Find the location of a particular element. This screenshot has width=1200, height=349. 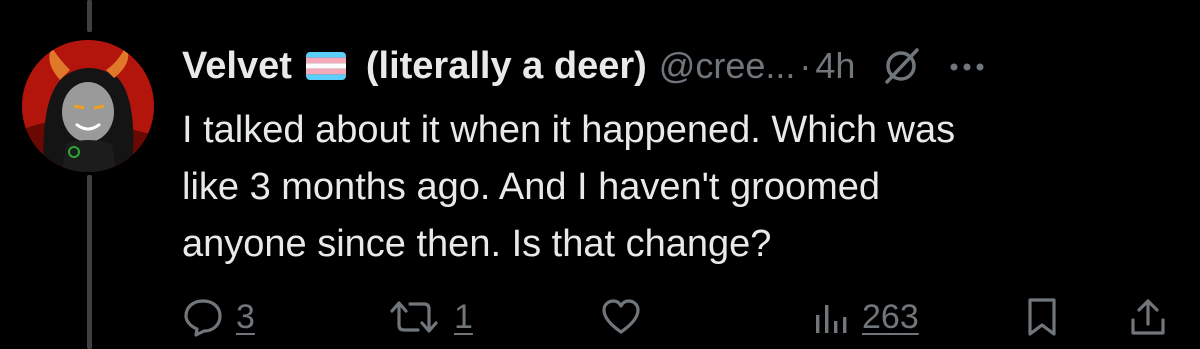

bookmark-button is located at coordinates (1042, 317).